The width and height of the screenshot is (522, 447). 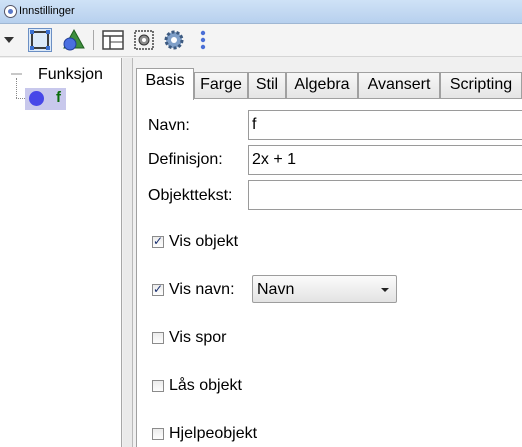 What do you see at coordinates (481, 85) in the screenshot?
I see `tab-scripting: Scripting` at bounding box center [481, 85].